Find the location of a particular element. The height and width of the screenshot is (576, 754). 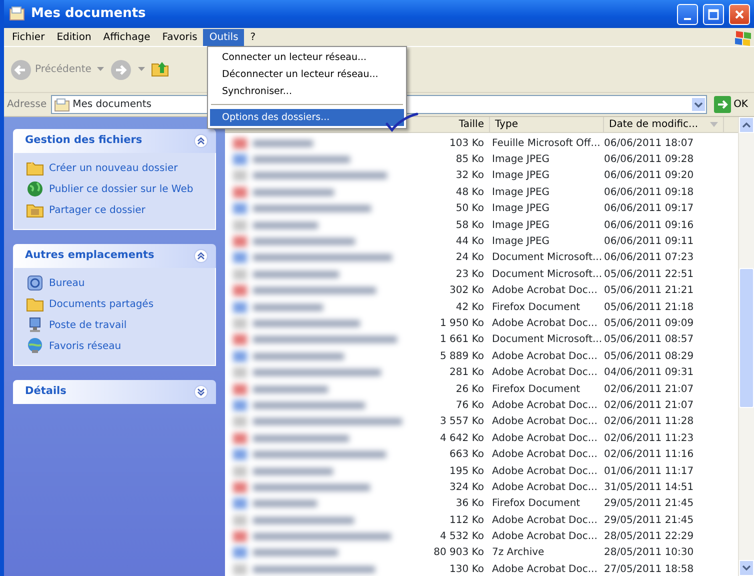

panel-header: Détails is located at coordinates (114, 392).